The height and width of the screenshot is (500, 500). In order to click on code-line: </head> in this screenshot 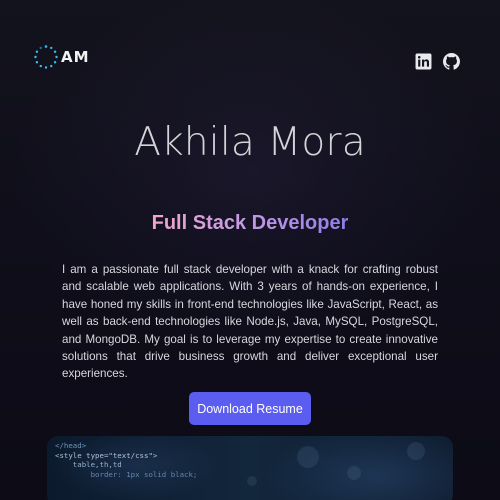, I will do `click(71, 445)`.